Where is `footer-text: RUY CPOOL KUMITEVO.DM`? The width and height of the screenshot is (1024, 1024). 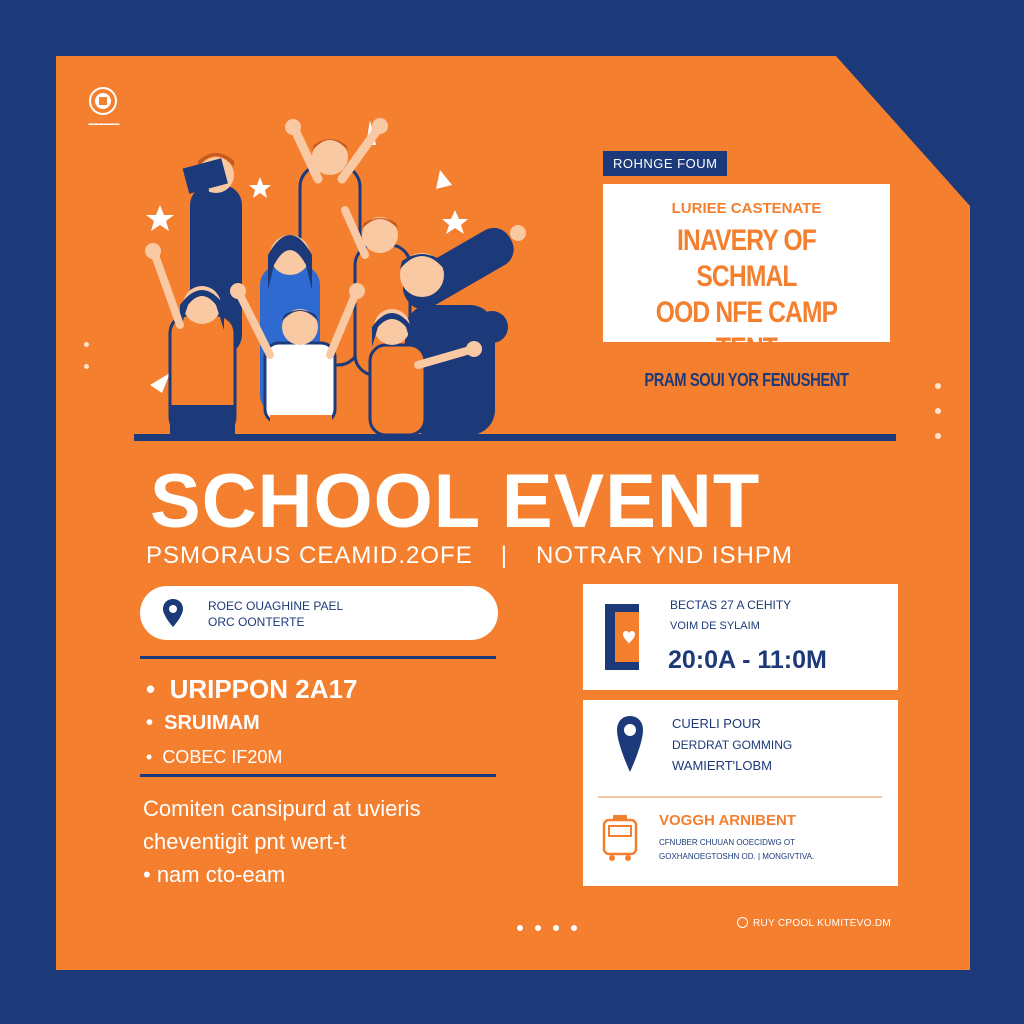 footer-text: RUY CPOOL KUMITEVO.DM is located at coordinates (822, 923).